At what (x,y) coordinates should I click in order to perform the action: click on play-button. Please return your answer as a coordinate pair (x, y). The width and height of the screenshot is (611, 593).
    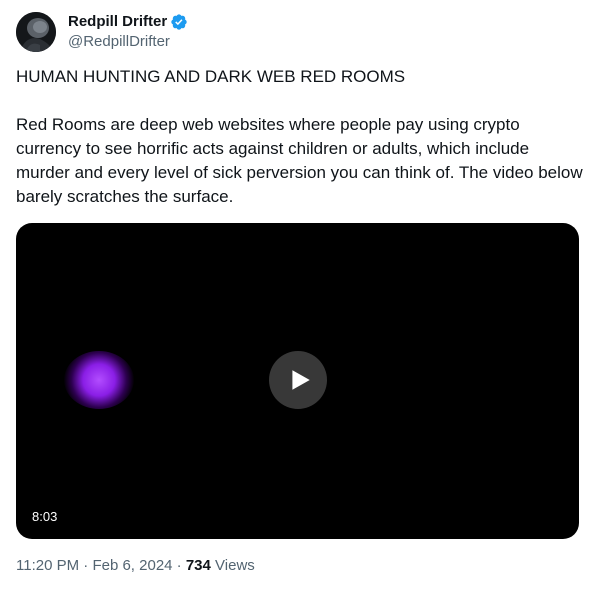
    Looking at the image, I should click on (298, 380).